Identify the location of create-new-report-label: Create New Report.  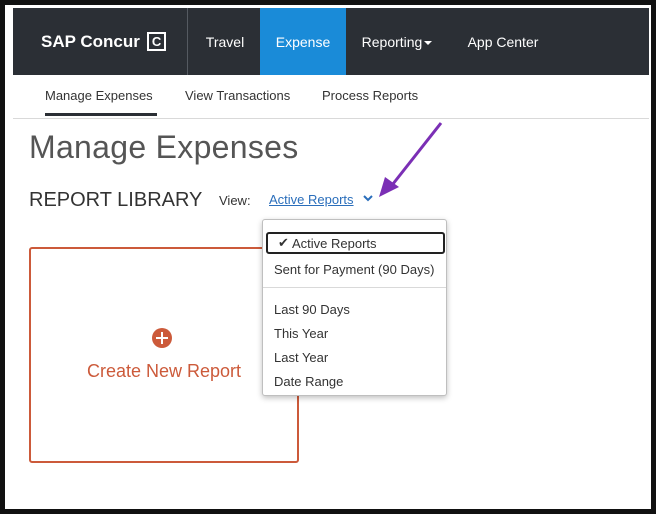
(164, 371).